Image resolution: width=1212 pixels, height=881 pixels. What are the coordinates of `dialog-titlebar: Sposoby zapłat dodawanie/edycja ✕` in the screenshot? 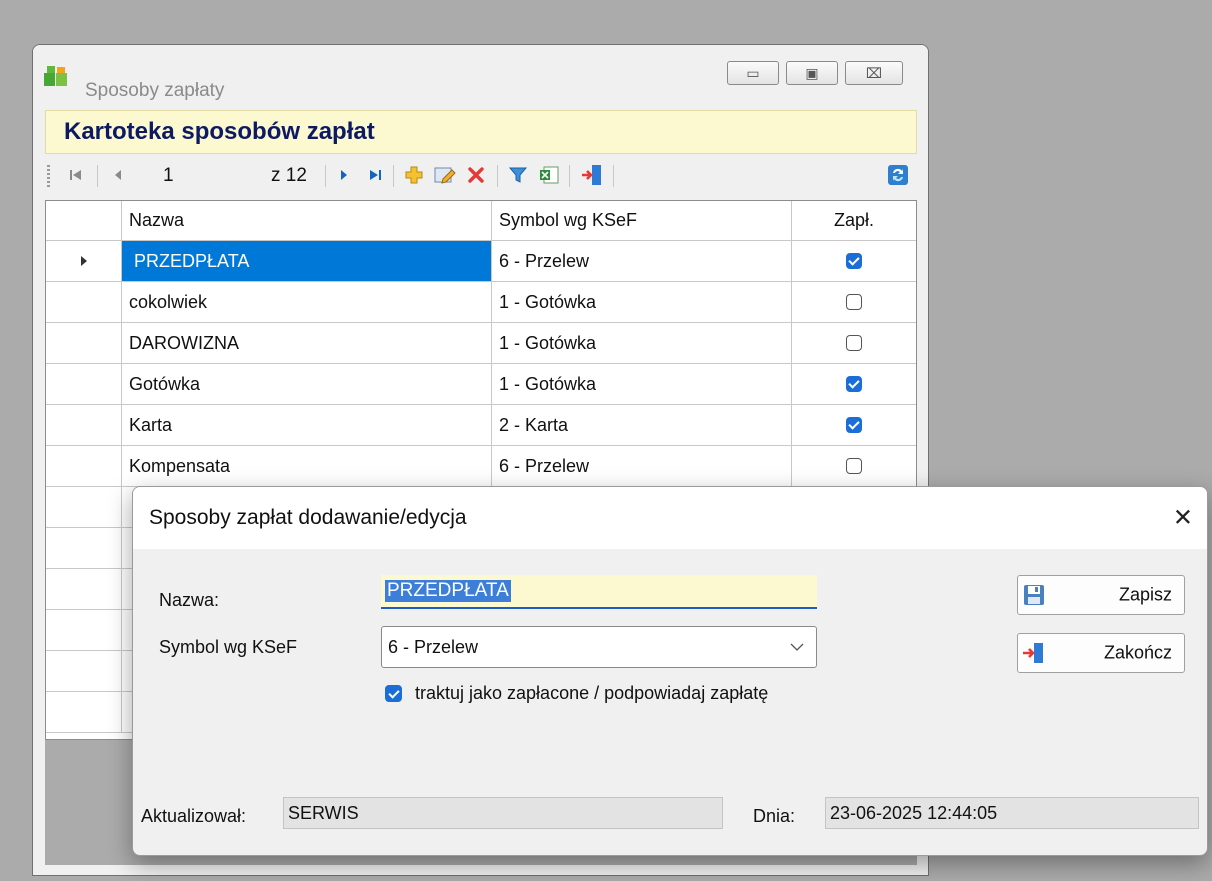 It's located at (670, 518).